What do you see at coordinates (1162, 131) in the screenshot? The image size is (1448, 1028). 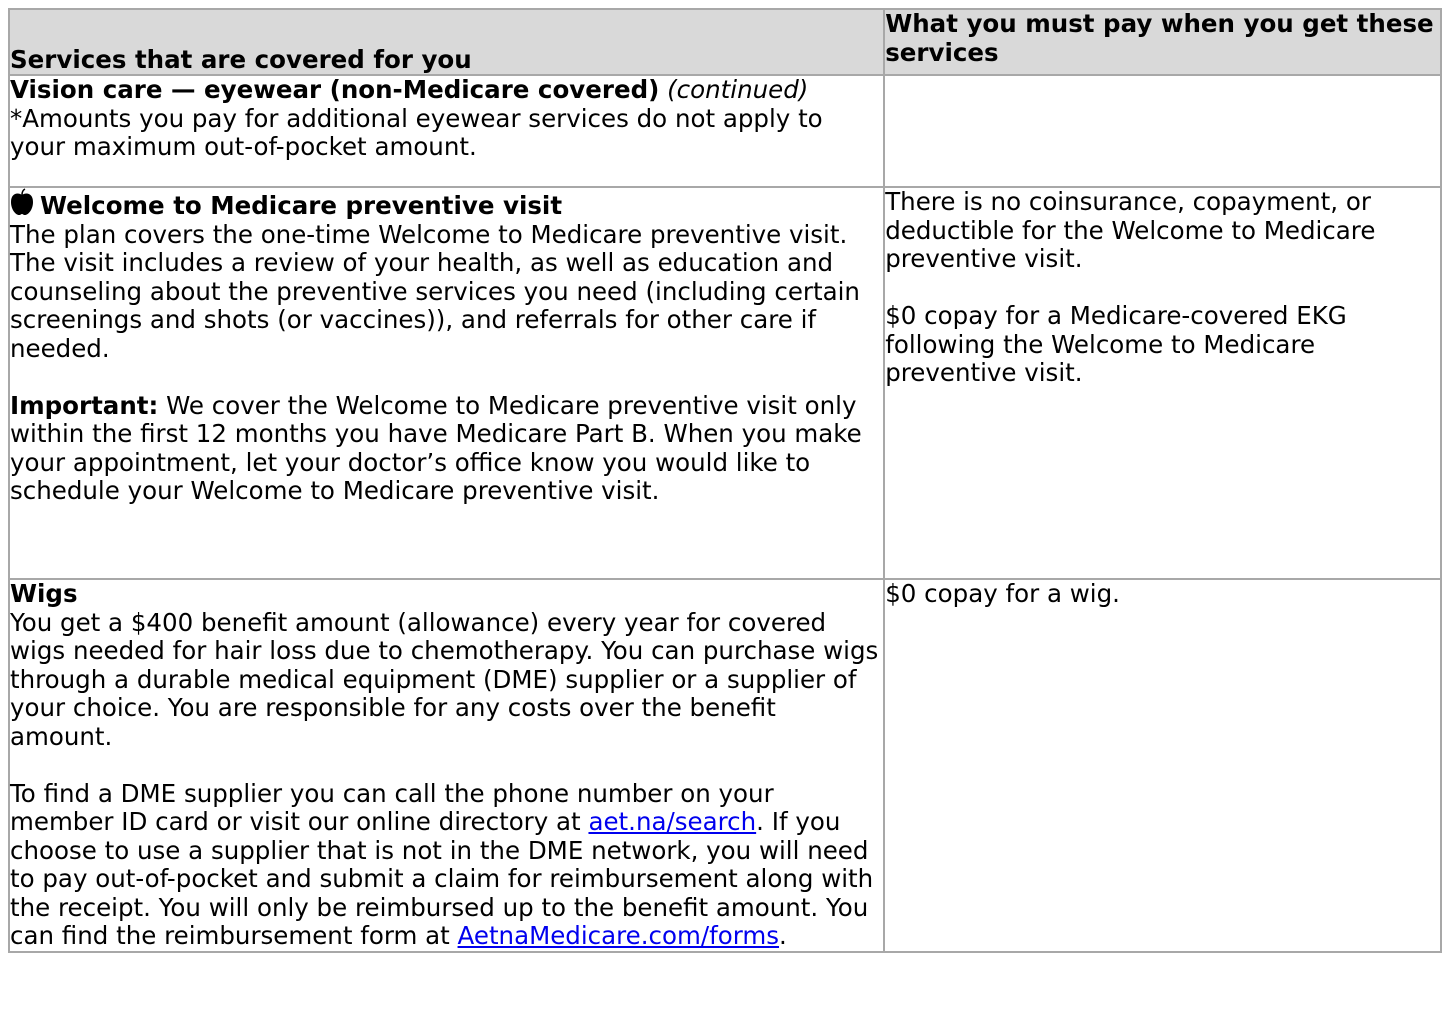 I see `vision-cost-cell` at bounding box center [1162, 131].